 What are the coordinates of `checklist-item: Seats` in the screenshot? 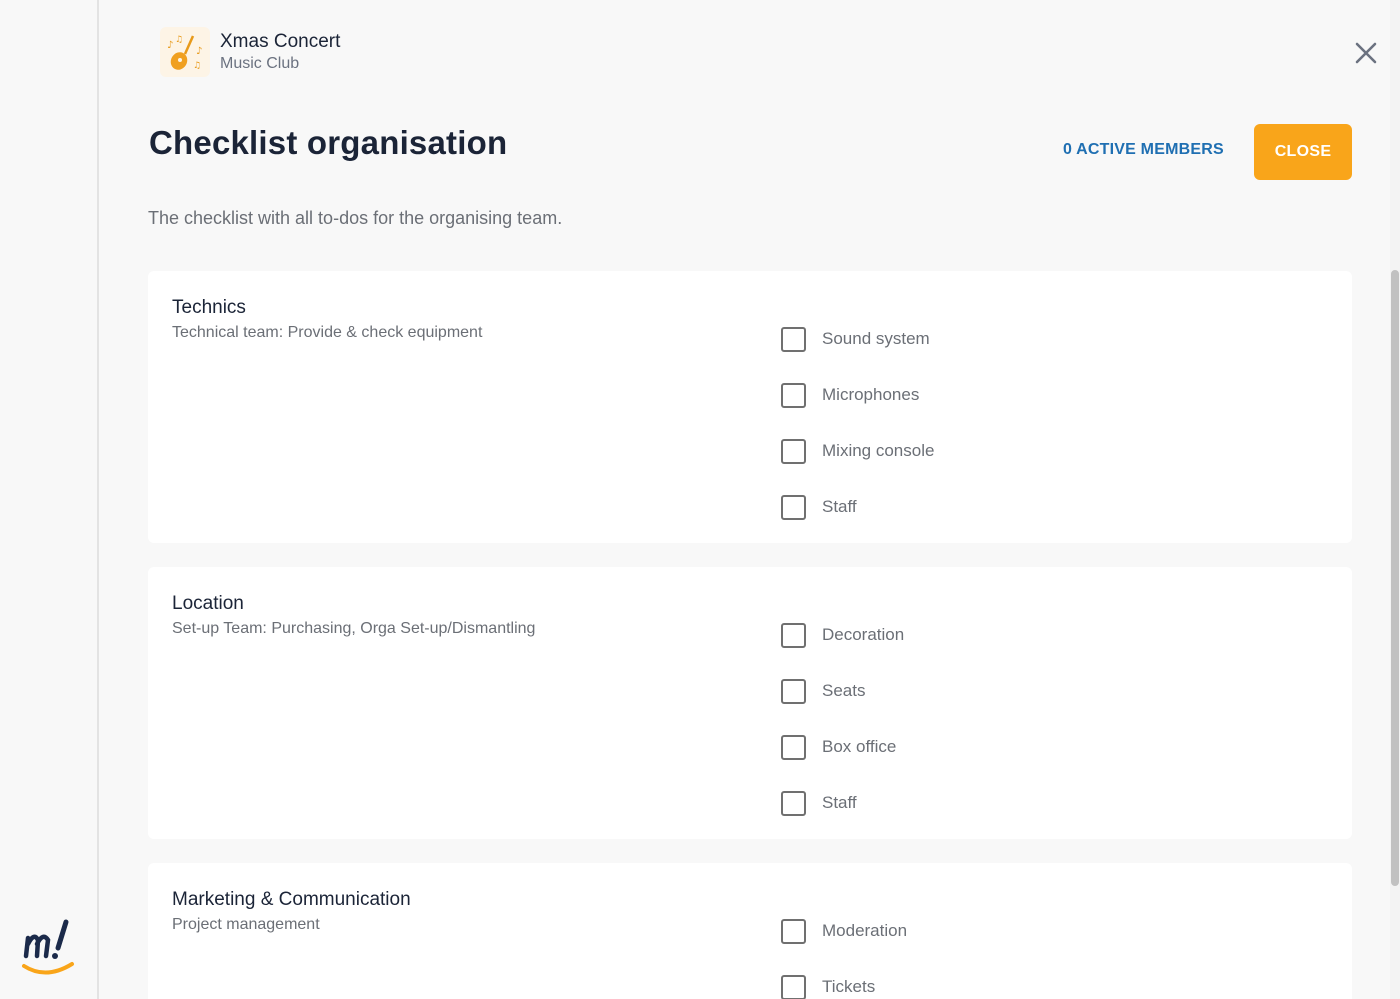 It's located at (842, 691).